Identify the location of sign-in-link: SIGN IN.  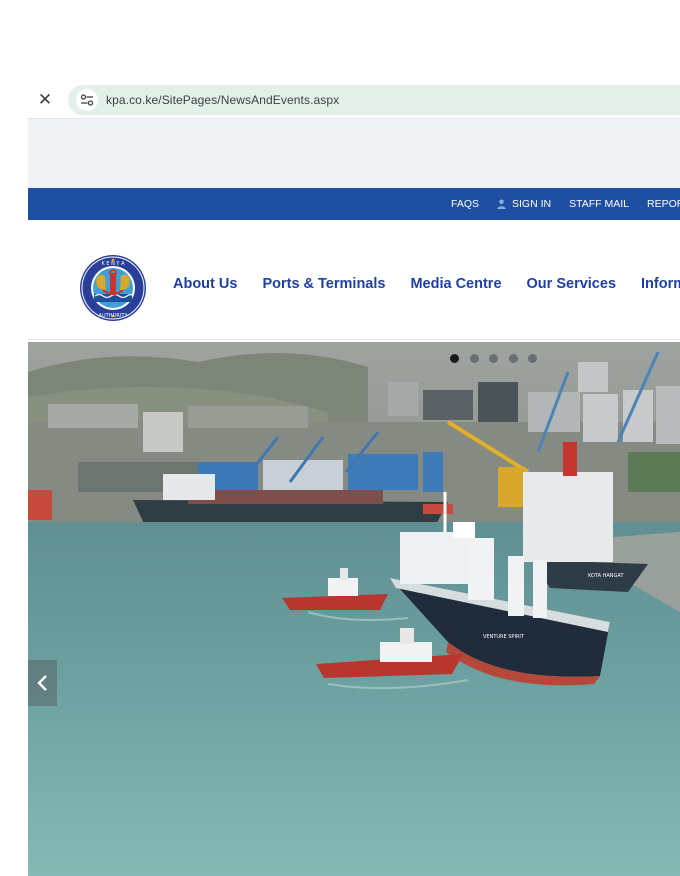
(524, 204).